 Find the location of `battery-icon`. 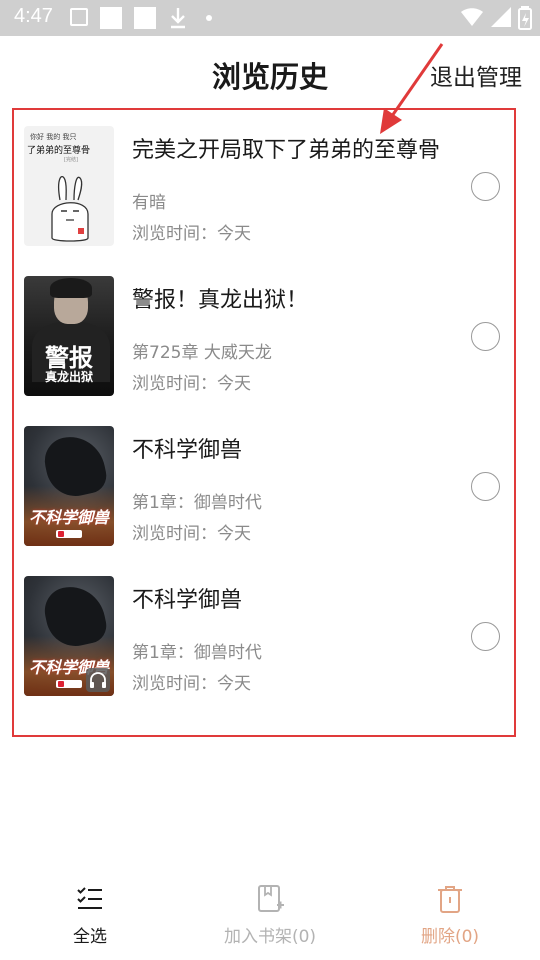

battery-icon is located at coordinates (525, 20).